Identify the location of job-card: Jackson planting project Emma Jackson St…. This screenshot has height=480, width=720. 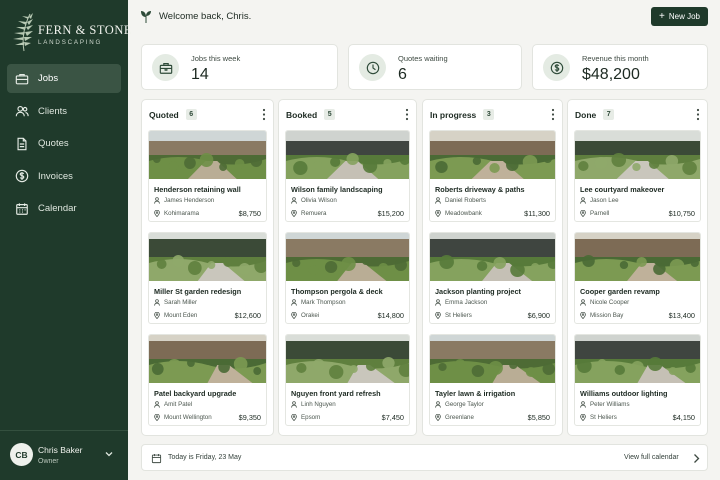
(492, 278).